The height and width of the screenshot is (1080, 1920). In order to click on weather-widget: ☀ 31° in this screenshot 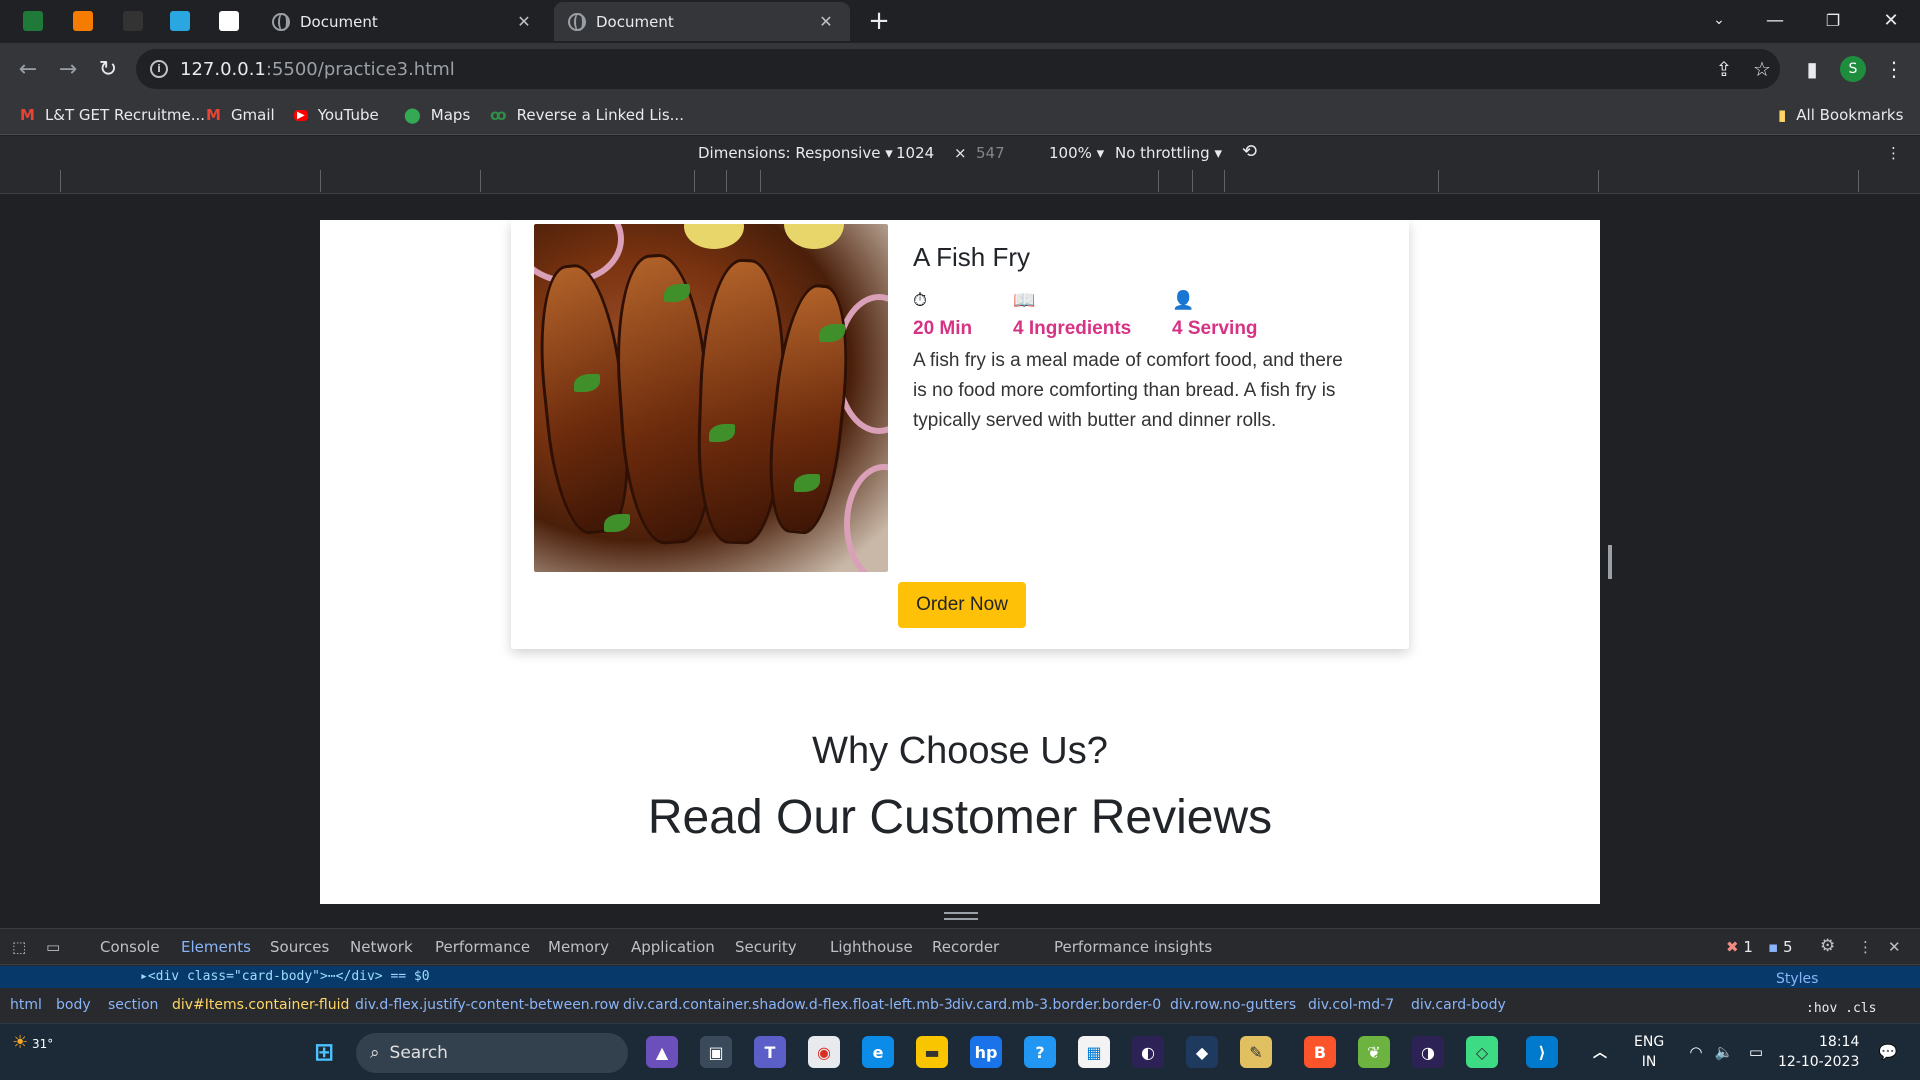, I will do `click(32, 1042)`.